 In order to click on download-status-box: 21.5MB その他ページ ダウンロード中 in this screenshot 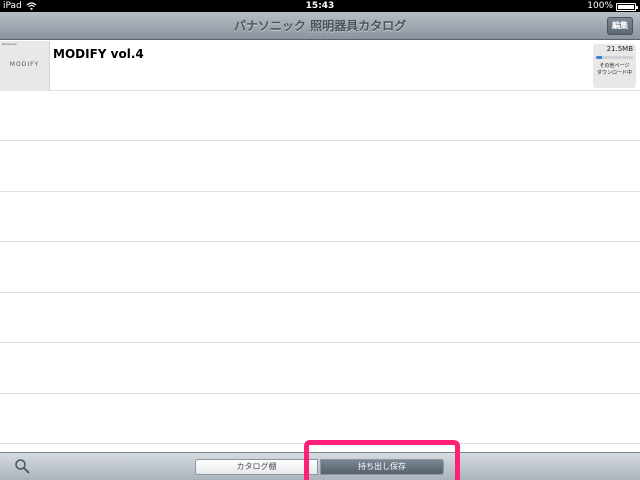, I will do `click(614, 66)`.